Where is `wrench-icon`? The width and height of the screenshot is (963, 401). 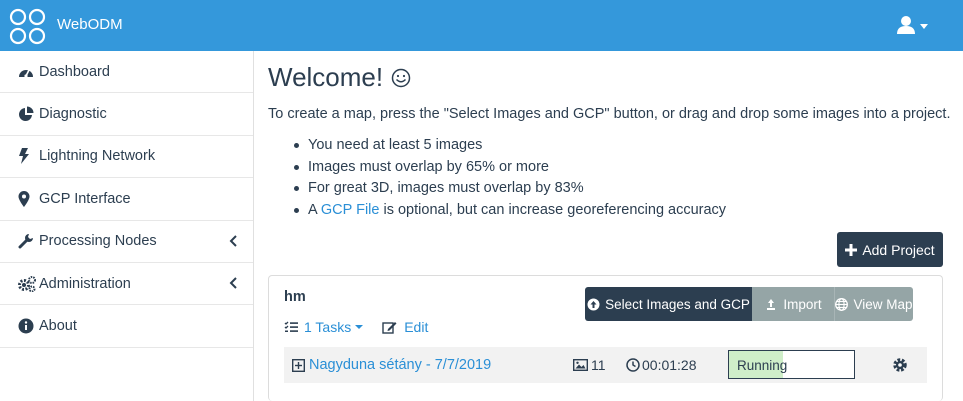
wrench-icon is located at coordinates (27, 241).